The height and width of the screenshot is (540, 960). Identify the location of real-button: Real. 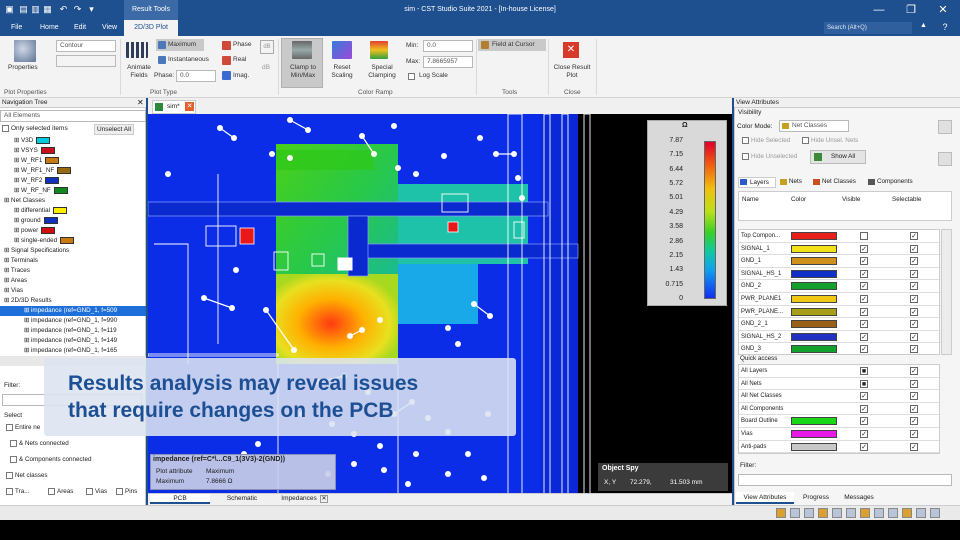
(239, 60).